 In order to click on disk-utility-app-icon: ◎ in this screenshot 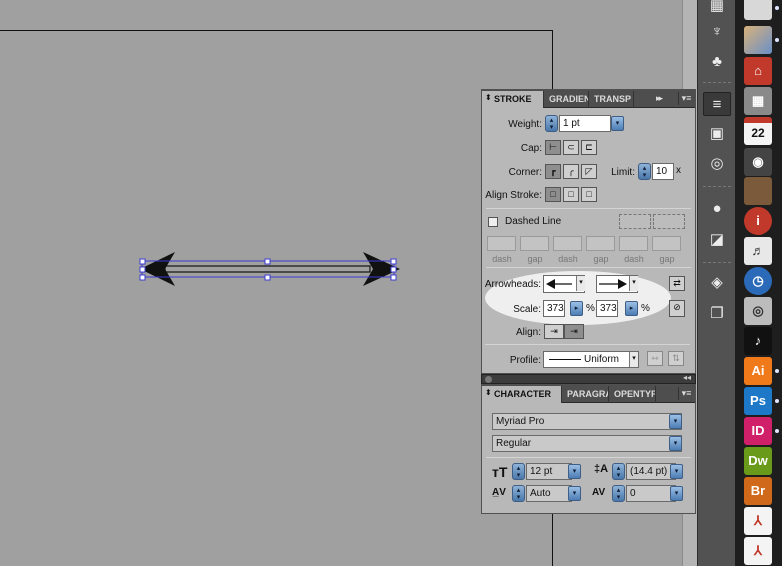, I will do `click(758, 311)`.